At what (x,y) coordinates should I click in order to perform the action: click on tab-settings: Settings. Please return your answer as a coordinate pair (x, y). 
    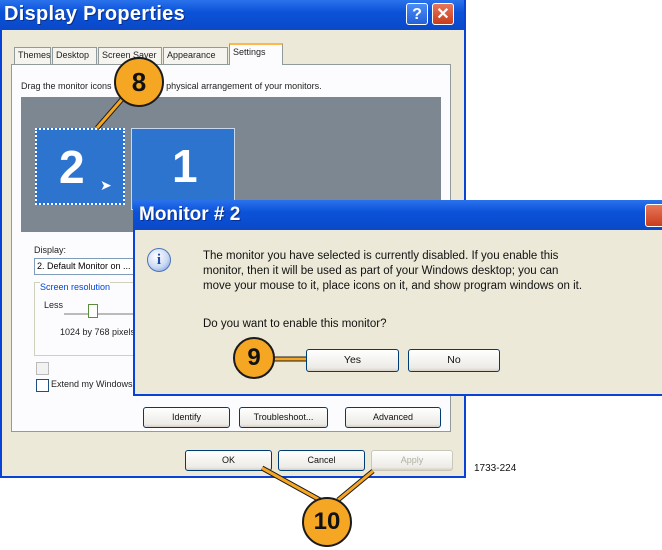
    Looking at the image, I should click on (256, 54).